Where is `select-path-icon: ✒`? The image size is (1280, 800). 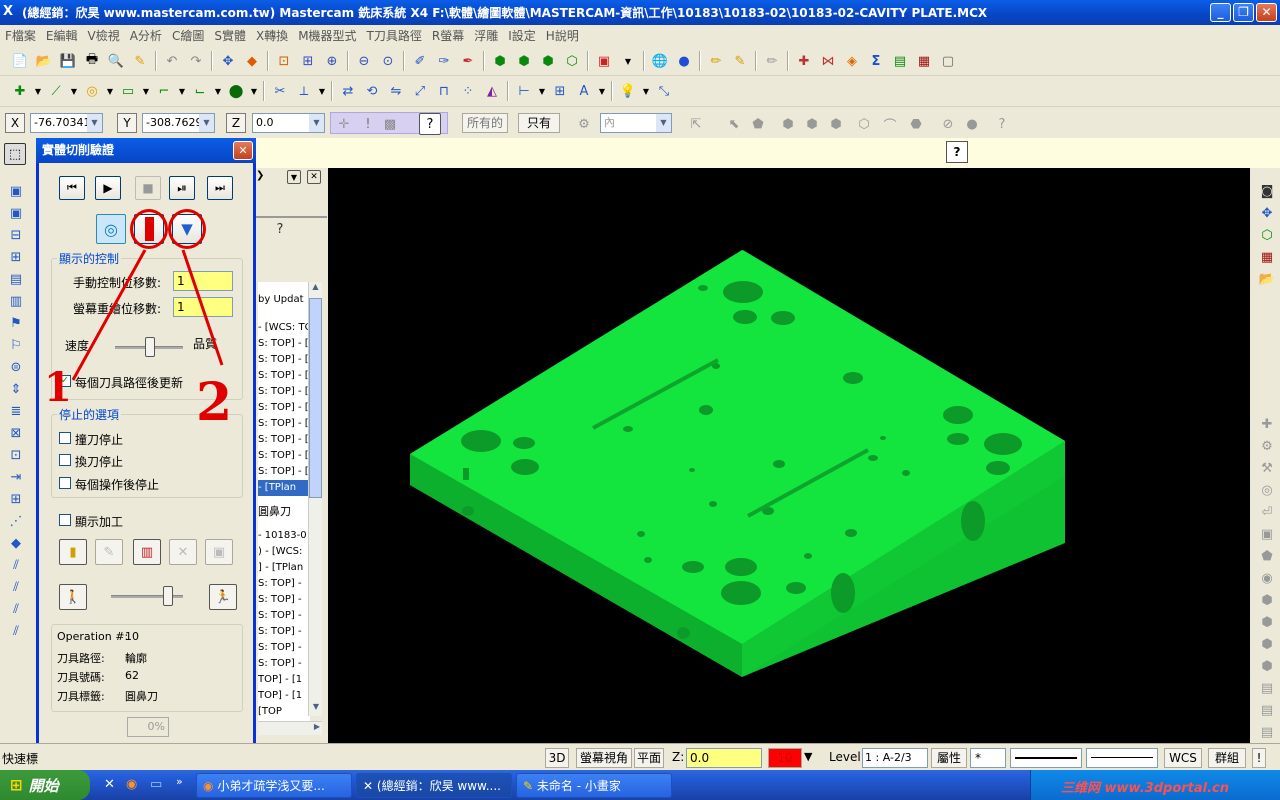 select-path-icon: ✒ is located at coordinates (468, 61).